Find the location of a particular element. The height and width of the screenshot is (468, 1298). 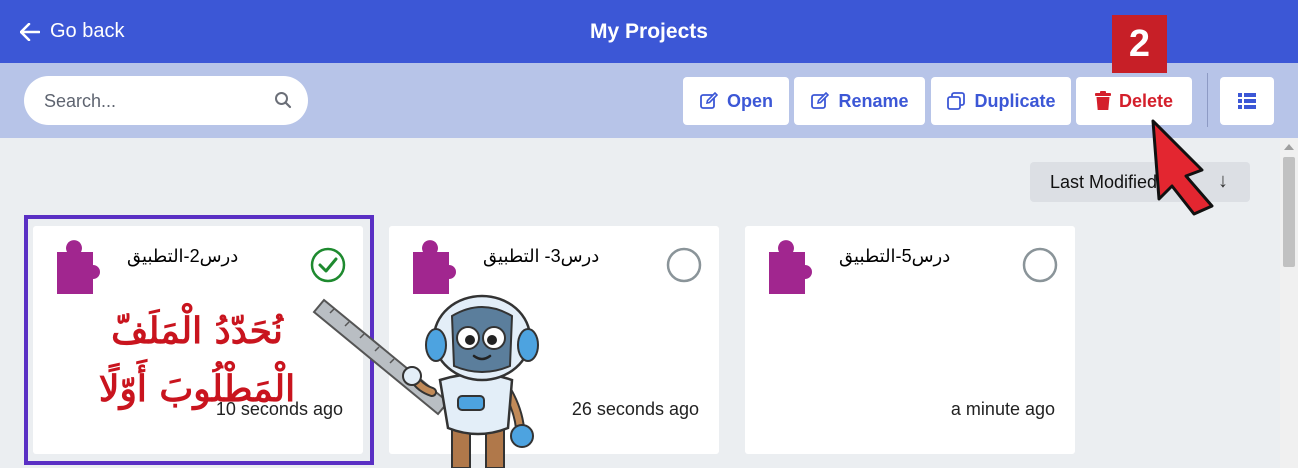

project-modified-time: a minute ago is located at coordinates (1002, 409).